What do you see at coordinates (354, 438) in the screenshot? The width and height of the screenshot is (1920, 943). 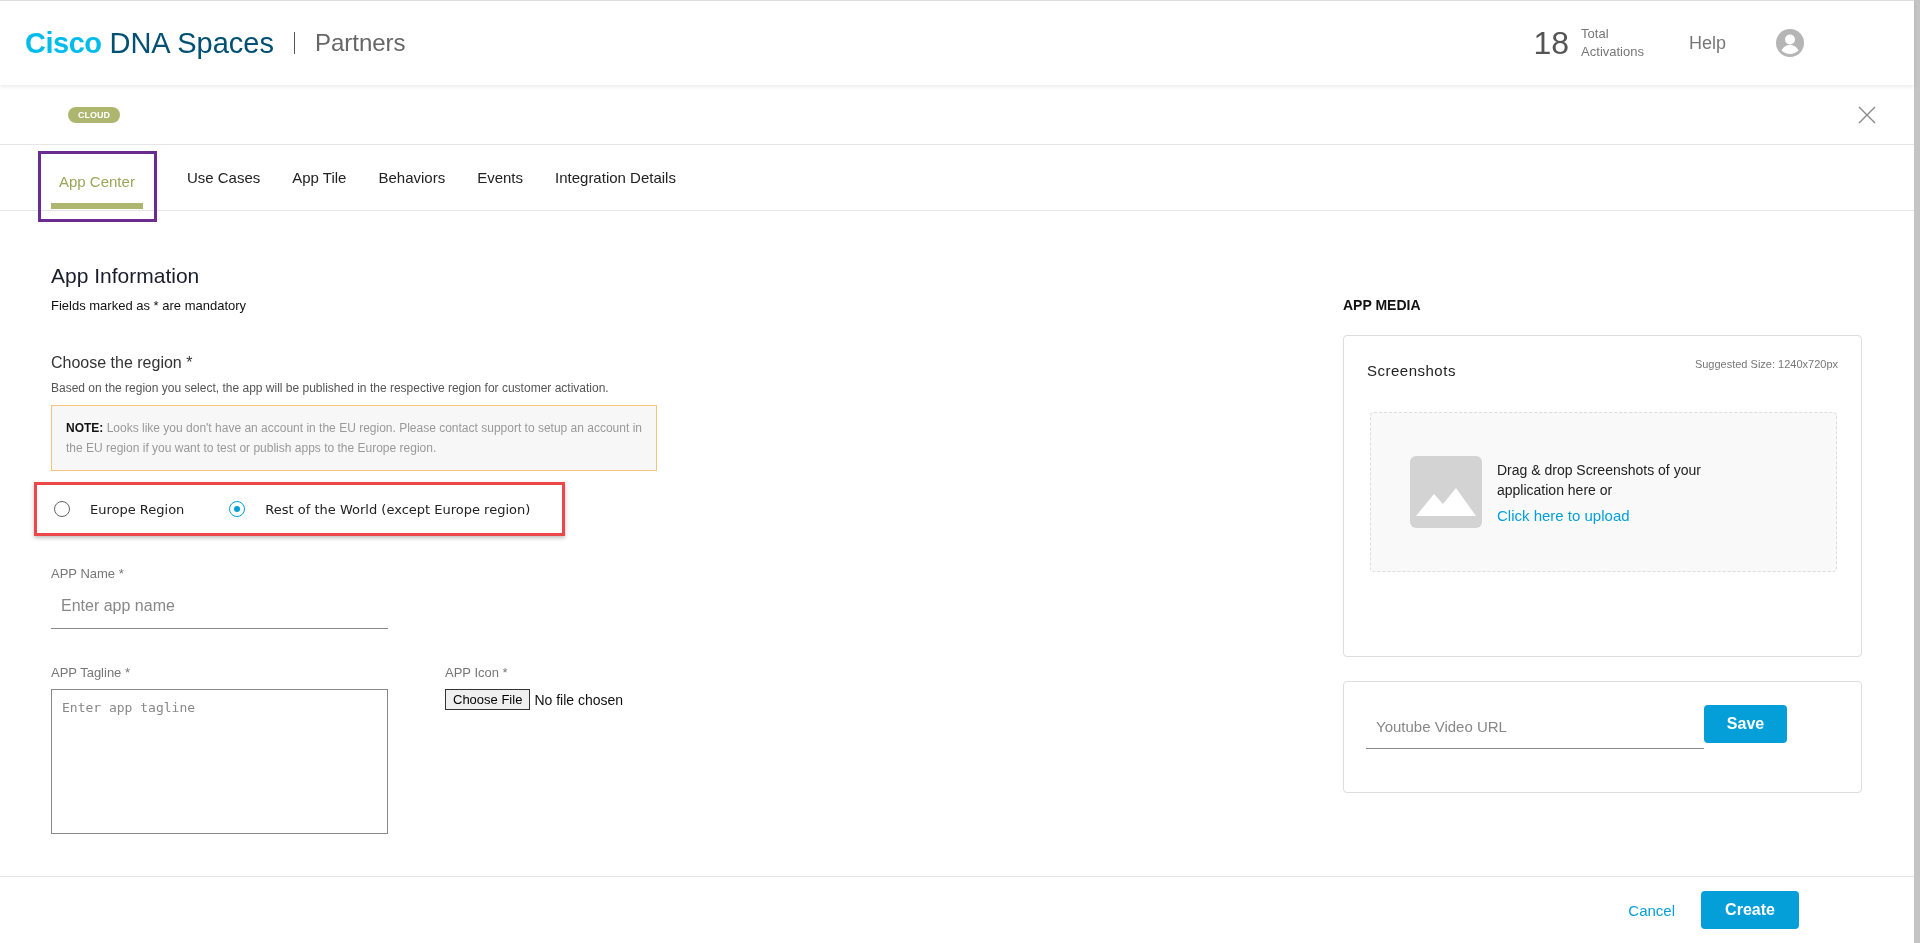 I see `warning-note: NOTE: Looks like you don't have an account in the EU region. Please contact support to setup an account in the EU region if you want to test or publish apps to the Europe region.` at bounding box center [354, 438].